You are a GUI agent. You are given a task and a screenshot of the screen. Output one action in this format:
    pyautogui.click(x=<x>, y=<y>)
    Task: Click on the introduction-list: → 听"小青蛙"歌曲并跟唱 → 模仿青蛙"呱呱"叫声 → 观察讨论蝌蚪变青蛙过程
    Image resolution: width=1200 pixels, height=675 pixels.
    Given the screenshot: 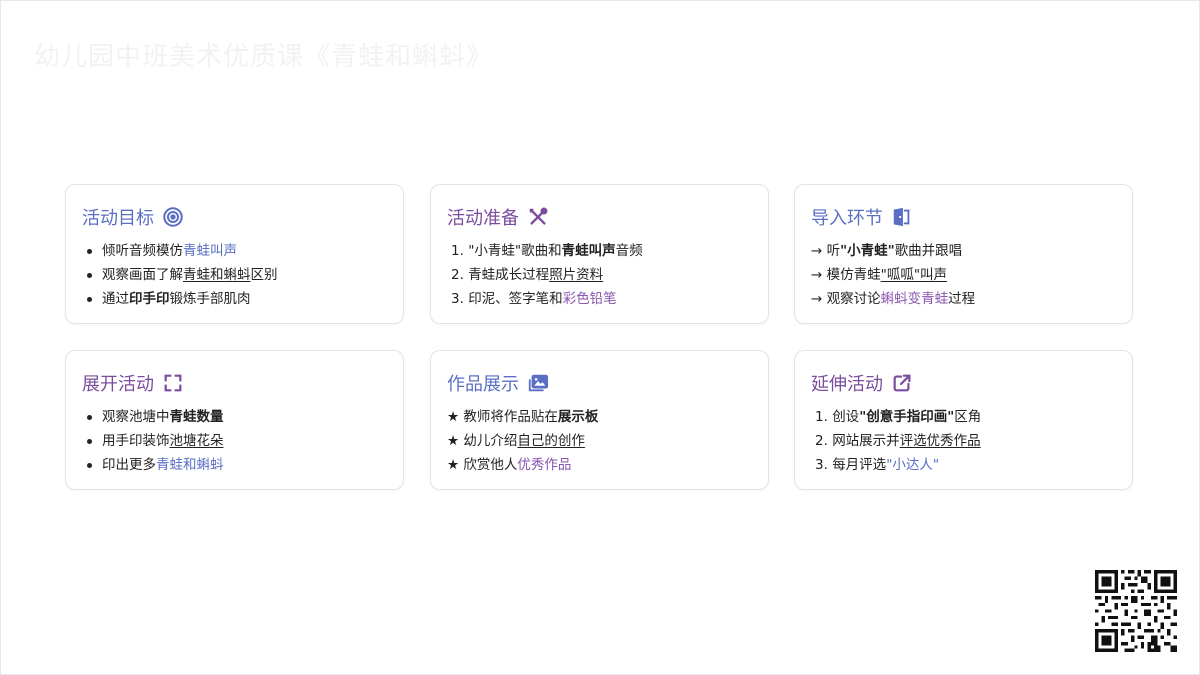 What is the action you would take?
    pyautogui.click(x=963, y=275)
    